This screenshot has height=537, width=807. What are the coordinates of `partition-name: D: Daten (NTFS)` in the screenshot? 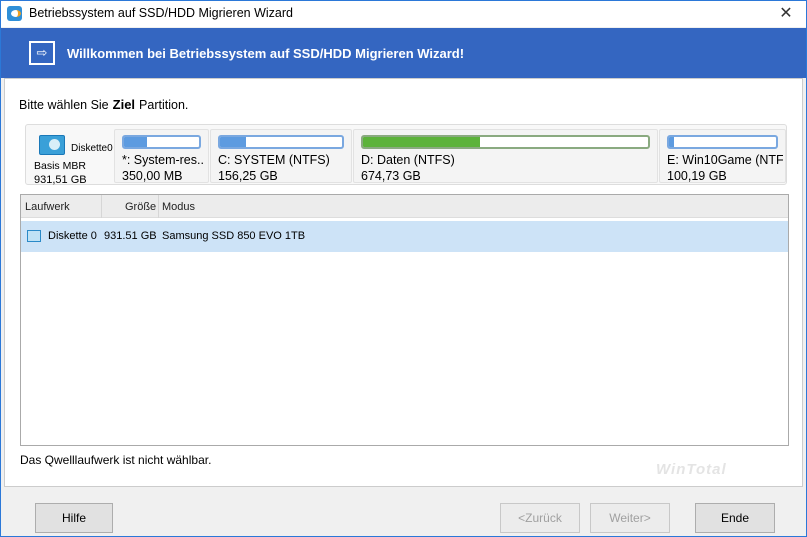 It's located at (408, 160).